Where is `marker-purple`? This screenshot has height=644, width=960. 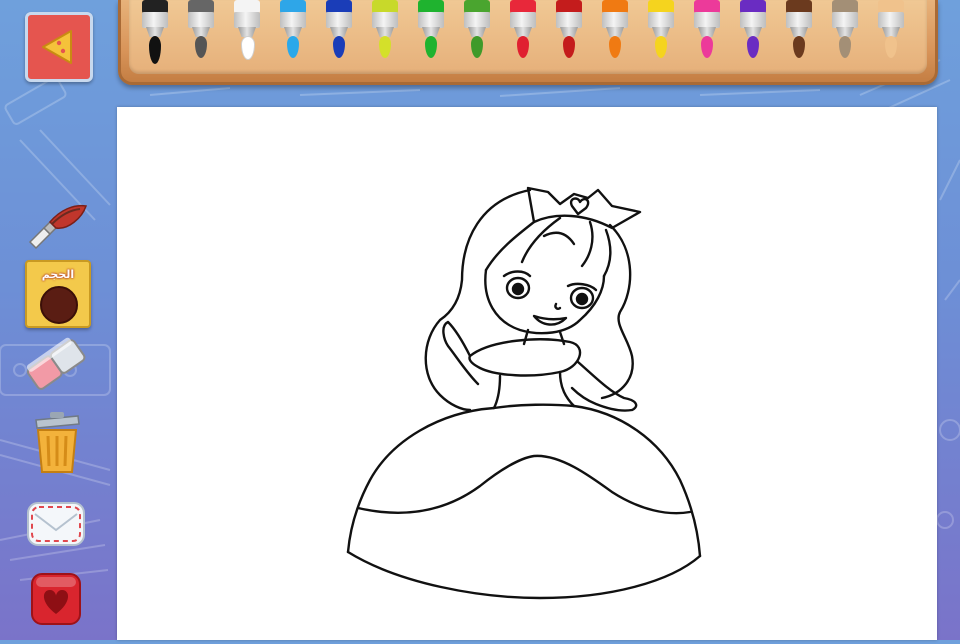
marker-purple is located at coordinates (753, 40).